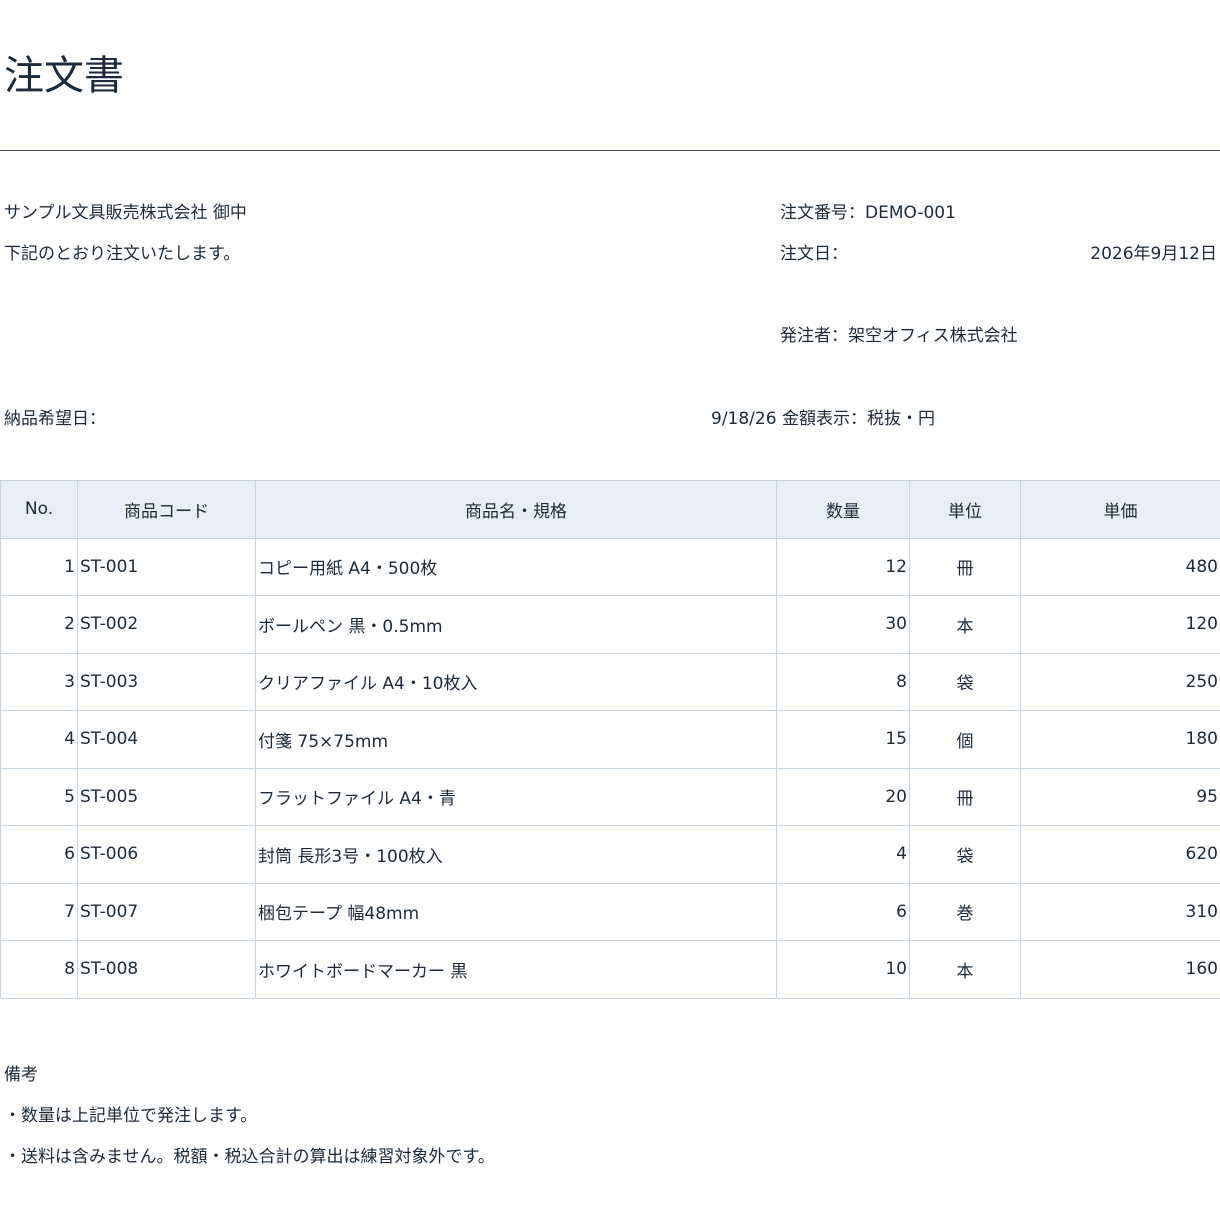 The height and width of the screenshot is (1218, 1220). What do you see at coordinates (166, 681) in the screenshot?
I see `cell-code: ST-003` at bounding box center [166, 681].